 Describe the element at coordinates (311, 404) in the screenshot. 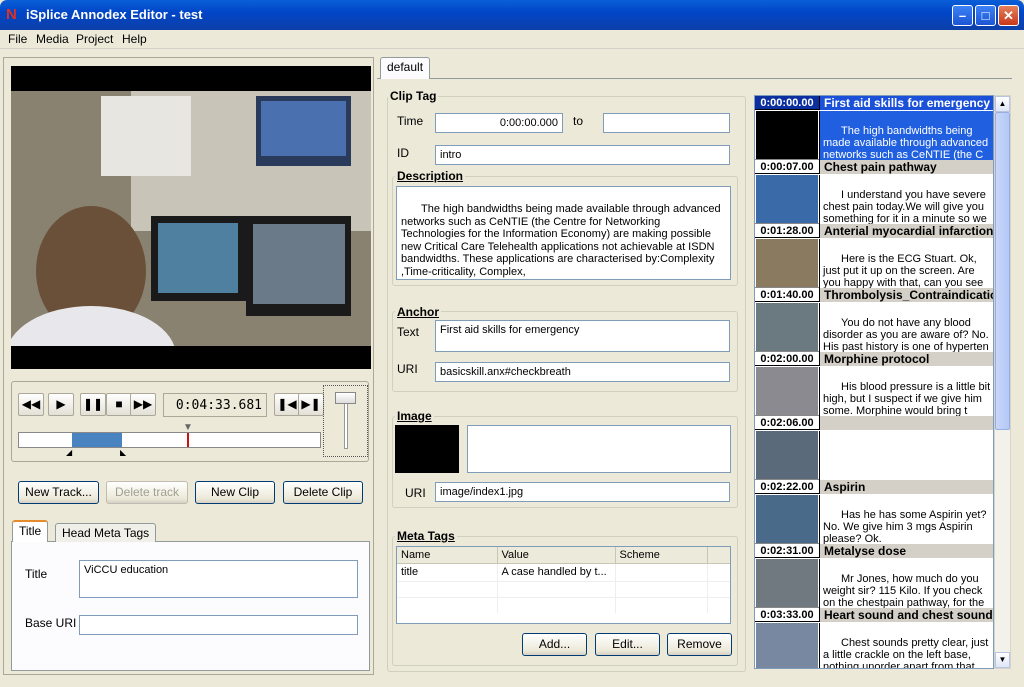

I see `next-frame-button: ▶❚` at that location.